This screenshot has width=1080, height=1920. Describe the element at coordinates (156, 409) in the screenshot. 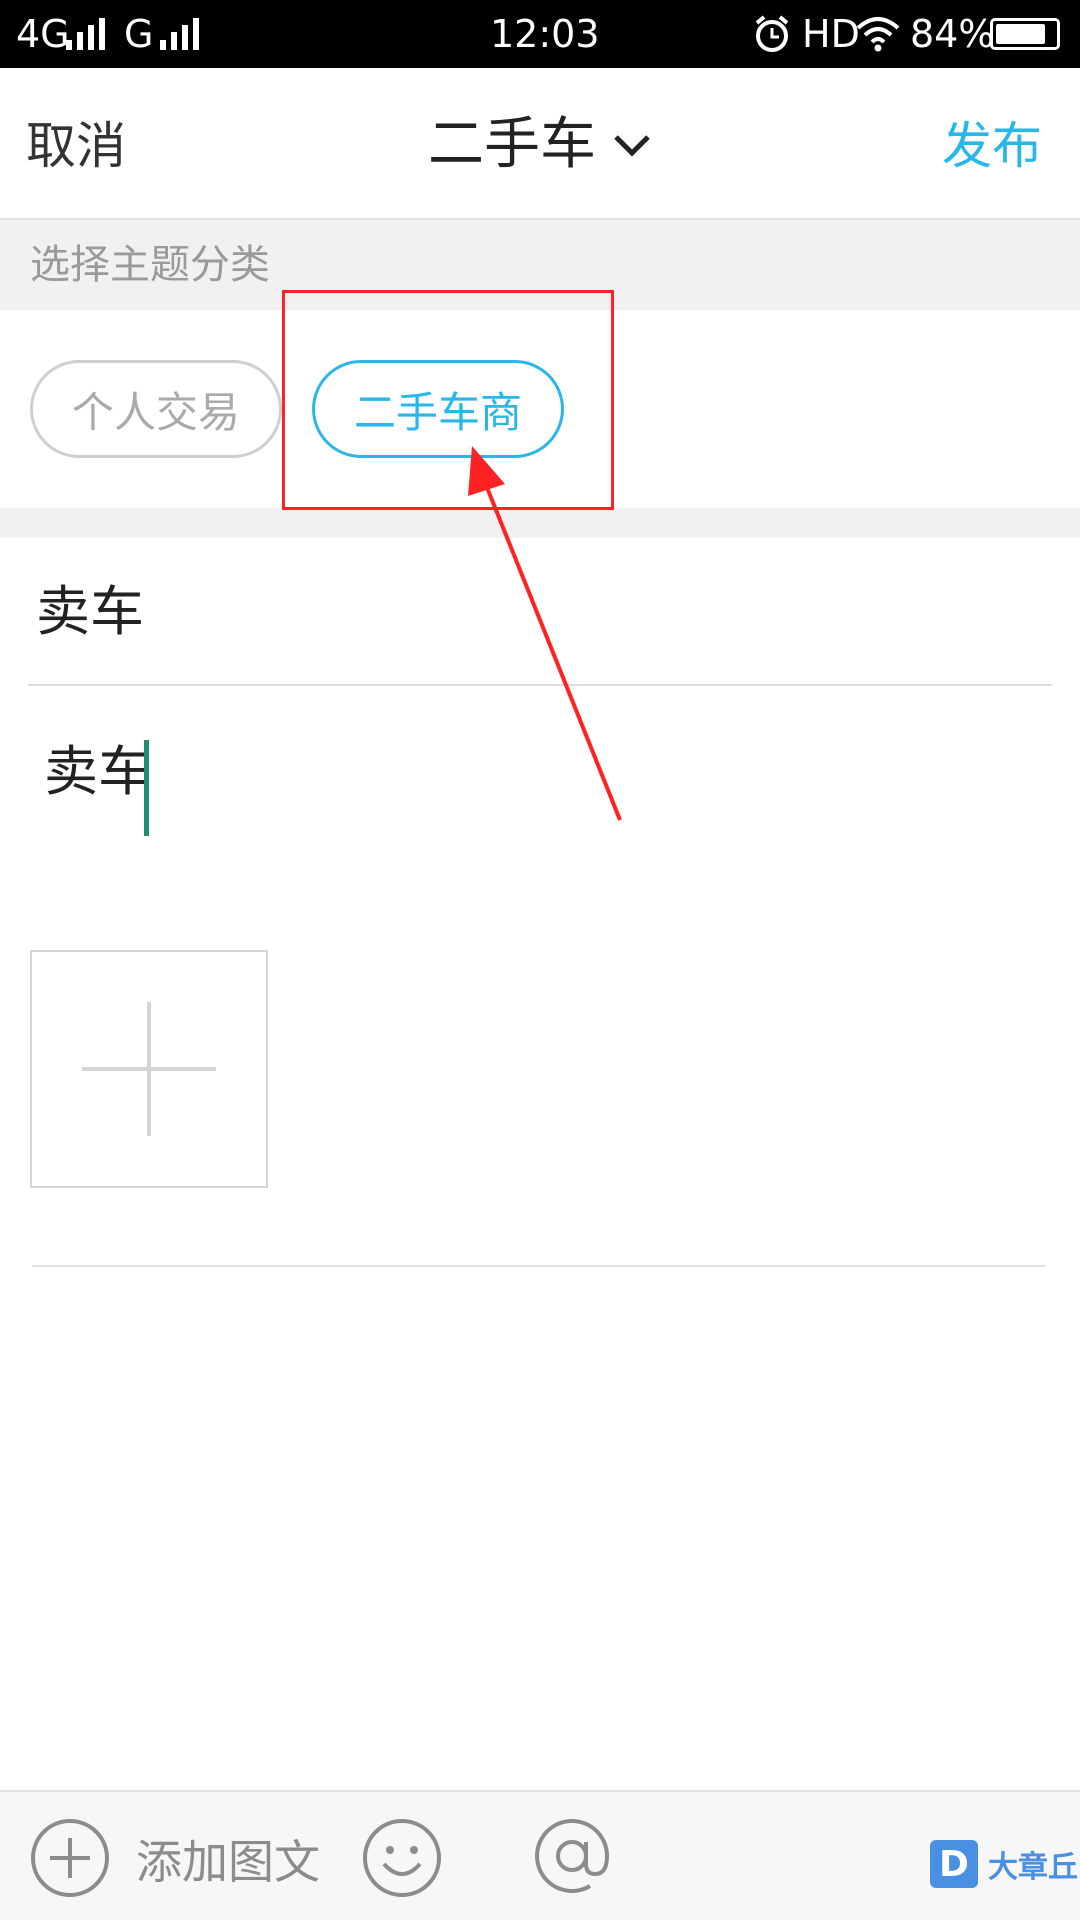

I see `chip-personal-trade: 个人交易` at that location.